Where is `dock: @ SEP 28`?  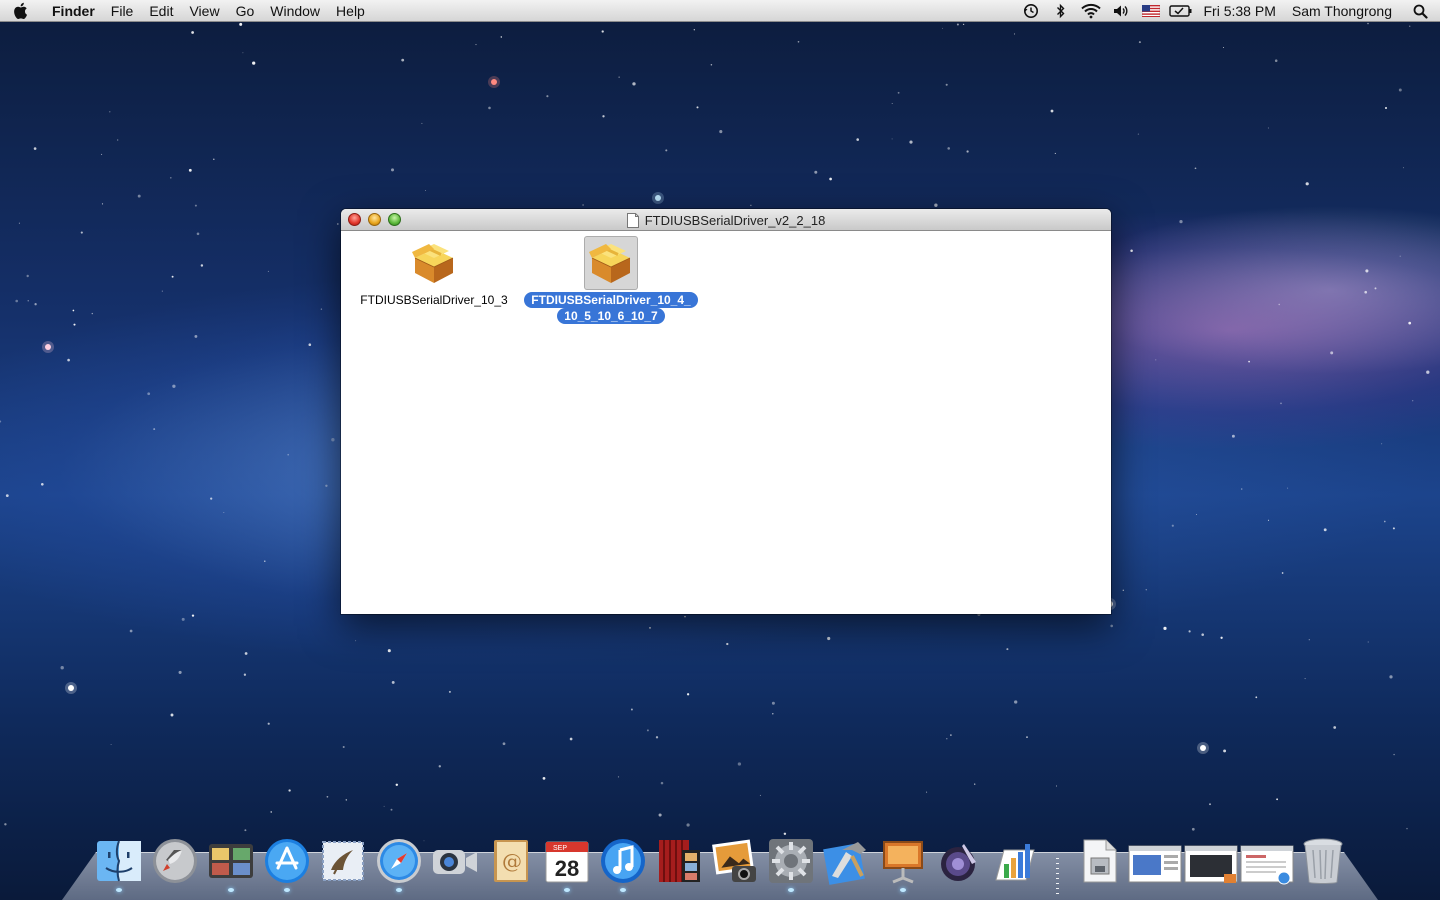 dock: @ SEP 28 is located at coordinates (720, 860).